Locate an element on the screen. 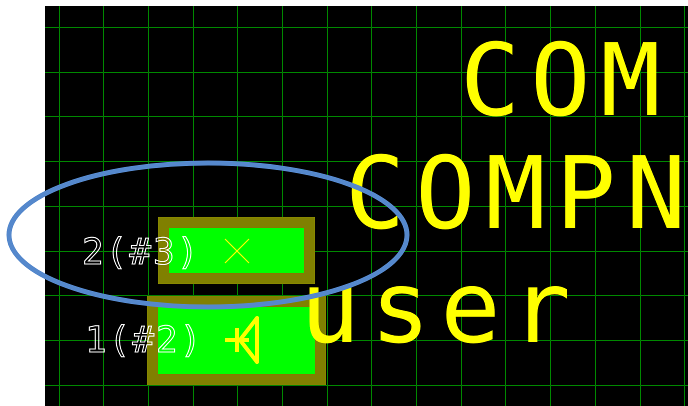 Image resolution: width=688 pixels, height=406 pixels. triangle-marker-icon is located at coordinates (241, 340).